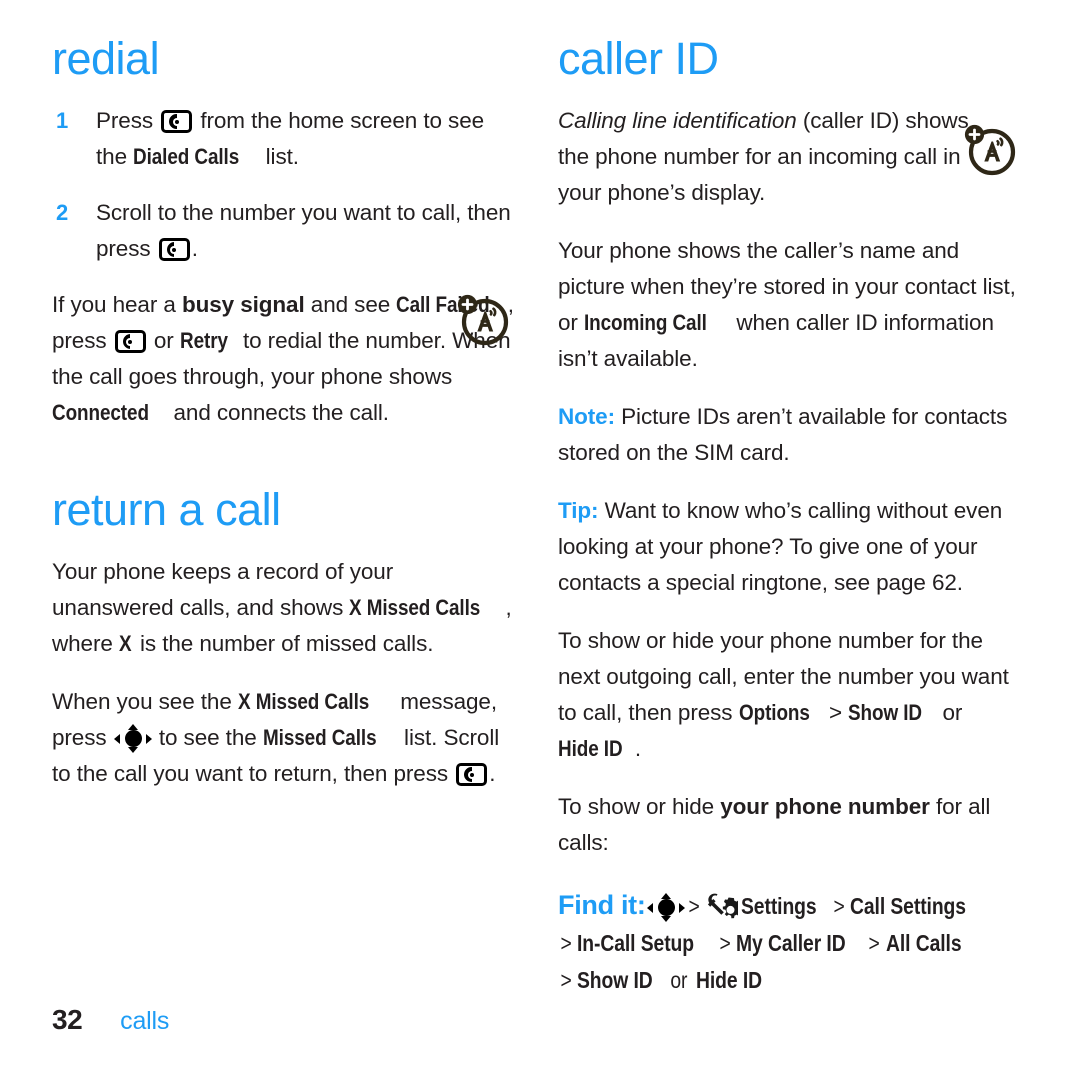  I want to click on settings-gear-wrench-icon, so click(724, 906).